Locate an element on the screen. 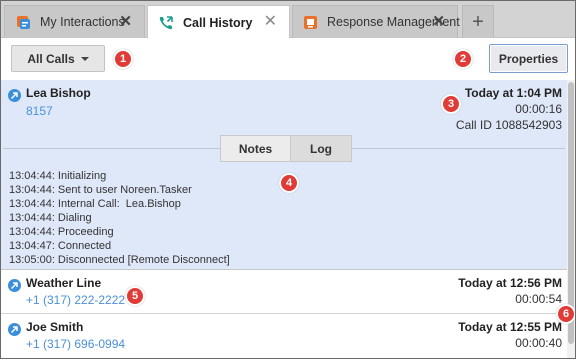 This screenshot has width=576, height=359. callout-badge: 6 is located at coordinates (565, 314).